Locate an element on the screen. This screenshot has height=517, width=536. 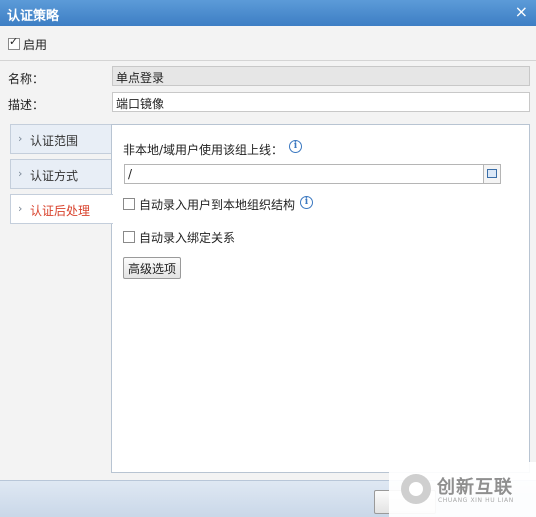
watermark-logo: 创新互联 CHUANG XIN HU LIAN is located at coordinates (462, 489).